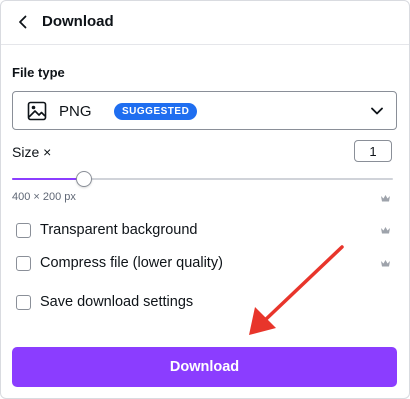 The height and width of the screenshot is (399, 410). What do you see at coordinates (205, 23) in the screenshot?
I see `panel-header: Download` at bounding box center [205, 23].